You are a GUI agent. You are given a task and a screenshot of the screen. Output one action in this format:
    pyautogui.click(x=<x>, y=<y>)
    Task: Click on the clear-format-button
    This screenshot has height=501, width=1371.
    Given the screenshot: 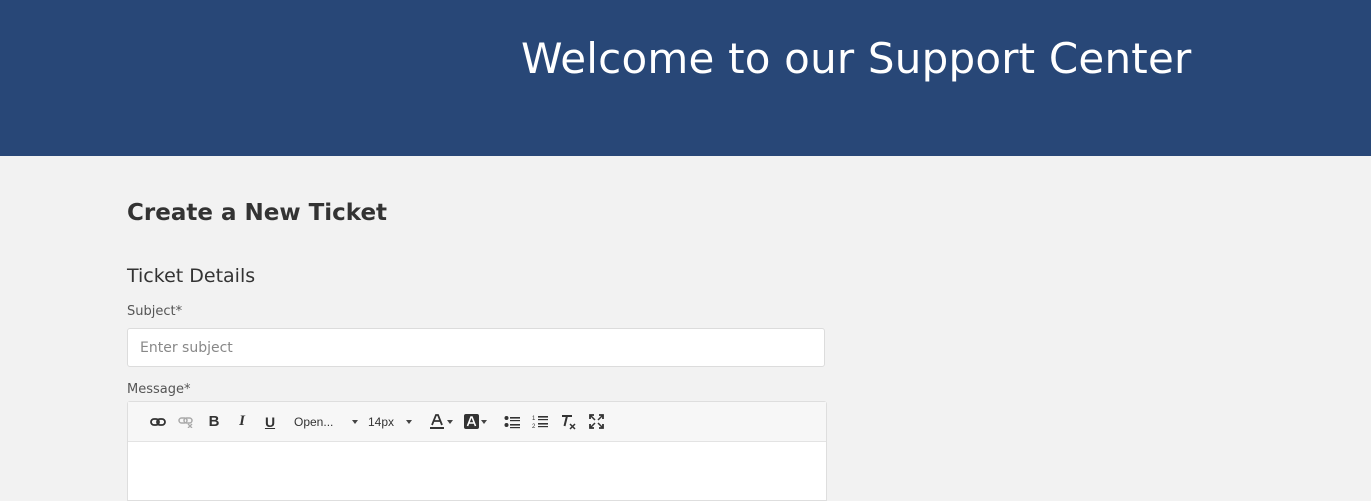 What is the action you would take?
    pyautogui.click(x=568, y=422)
    